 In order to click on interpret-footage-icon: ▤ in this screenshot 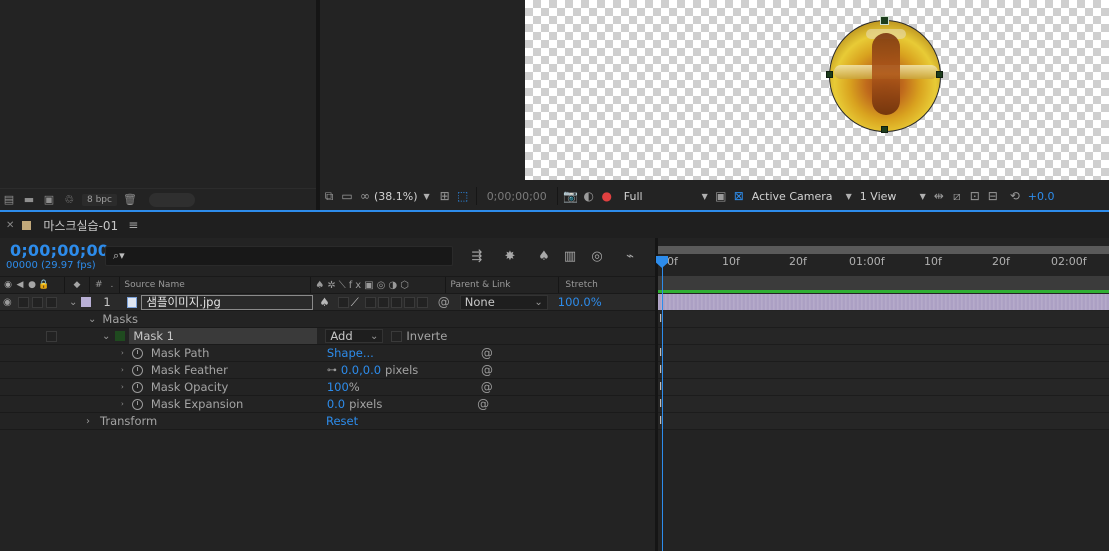, I will do `click(9, 199)`.